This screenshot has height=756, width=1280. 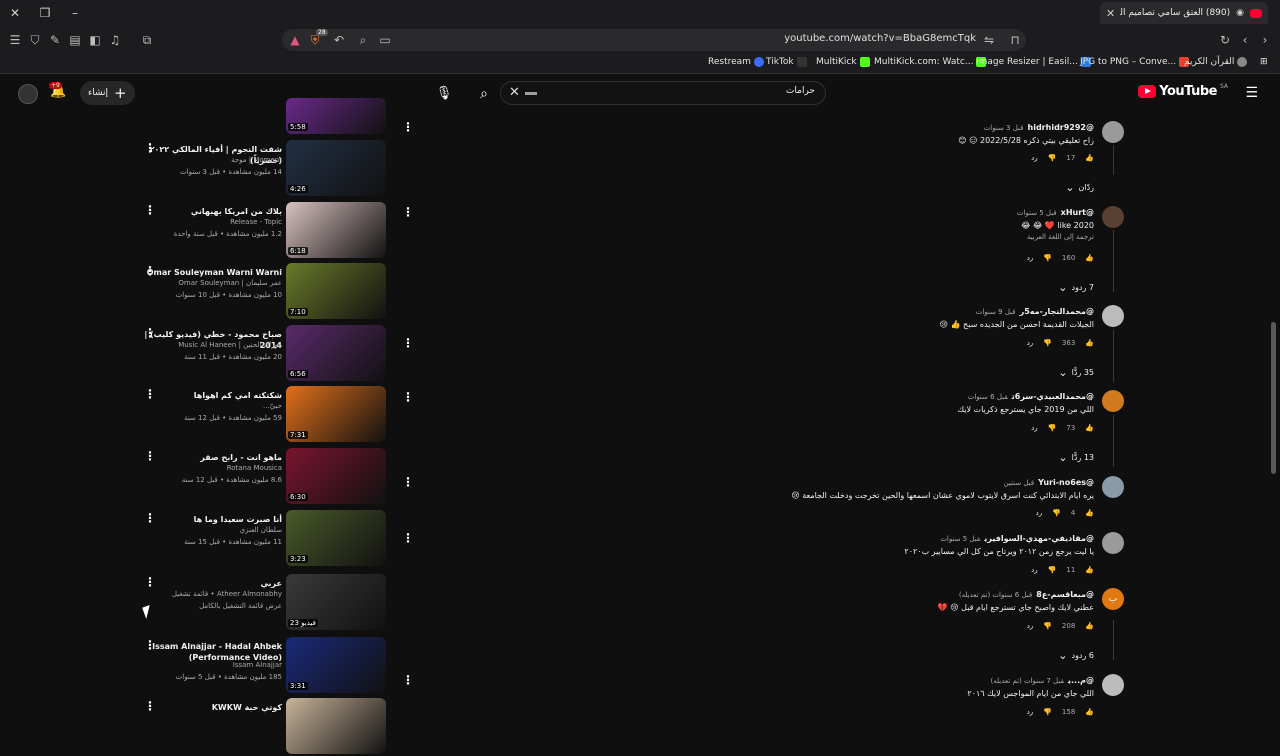 What do you see at coordinates (336, 291) in the screenshot?
I see `video-thumbnail: 7:10` at bounding box center [336, 291].